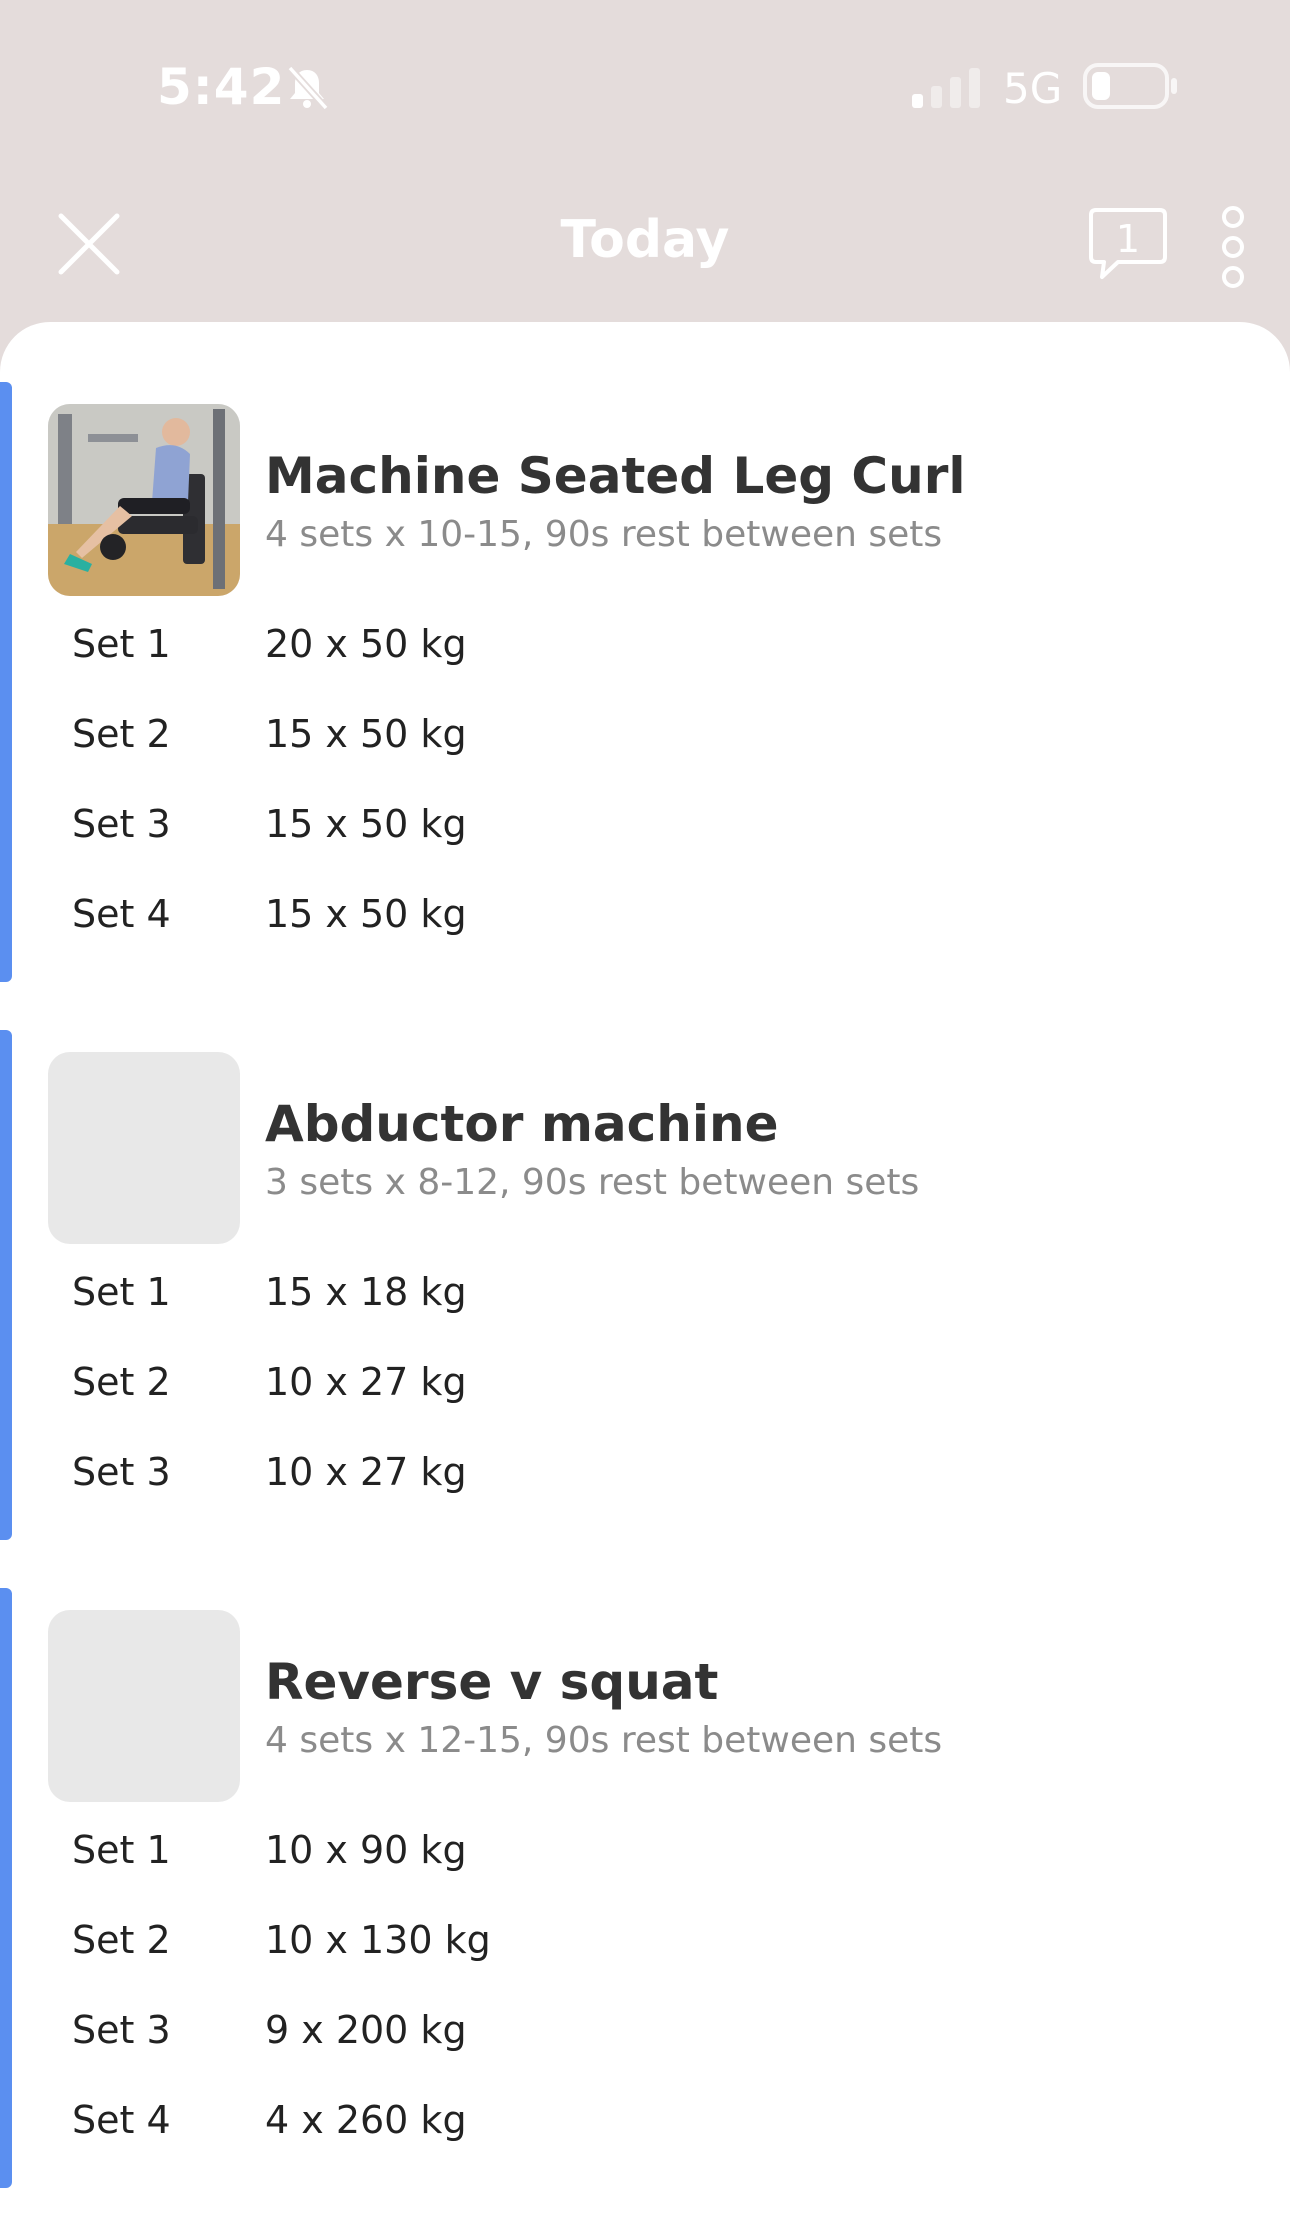 This screenshot has width=1290, height=2230. What do you see at coordinates (600, 1958) in the screenshot?
I see `set-row: Set 2 10 x 130 kg` at bounding box center [600, 1958].